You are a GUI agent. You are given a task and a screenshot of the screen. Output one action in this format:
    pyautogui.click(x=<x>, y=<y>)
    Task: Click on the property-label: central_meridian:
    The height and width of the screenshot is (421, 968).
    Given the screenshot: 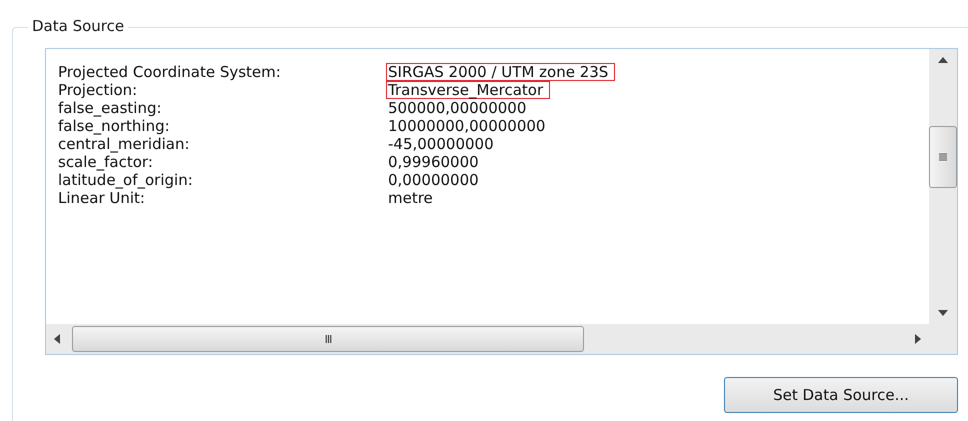 What is the action you would take?
    pyautogui.click(x=124, y=144)
    